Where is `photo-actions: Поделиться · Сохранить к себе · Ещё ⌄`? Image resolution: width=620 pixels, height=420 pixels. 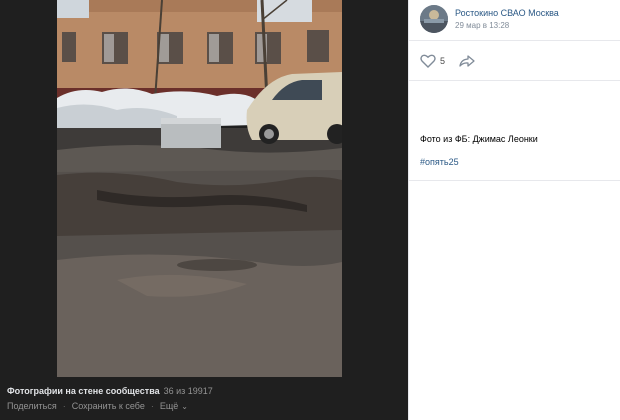 photo-actions: Поделиться · Сохранить к себе · Ещё ⌄ is located at coordinates (97, 406).